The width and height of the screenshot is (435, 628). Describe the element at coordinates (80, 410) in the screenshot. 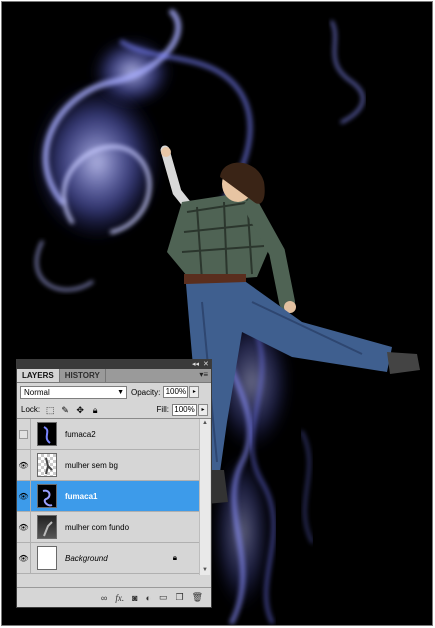

I see `lock-position-icon: ✥` at that location.